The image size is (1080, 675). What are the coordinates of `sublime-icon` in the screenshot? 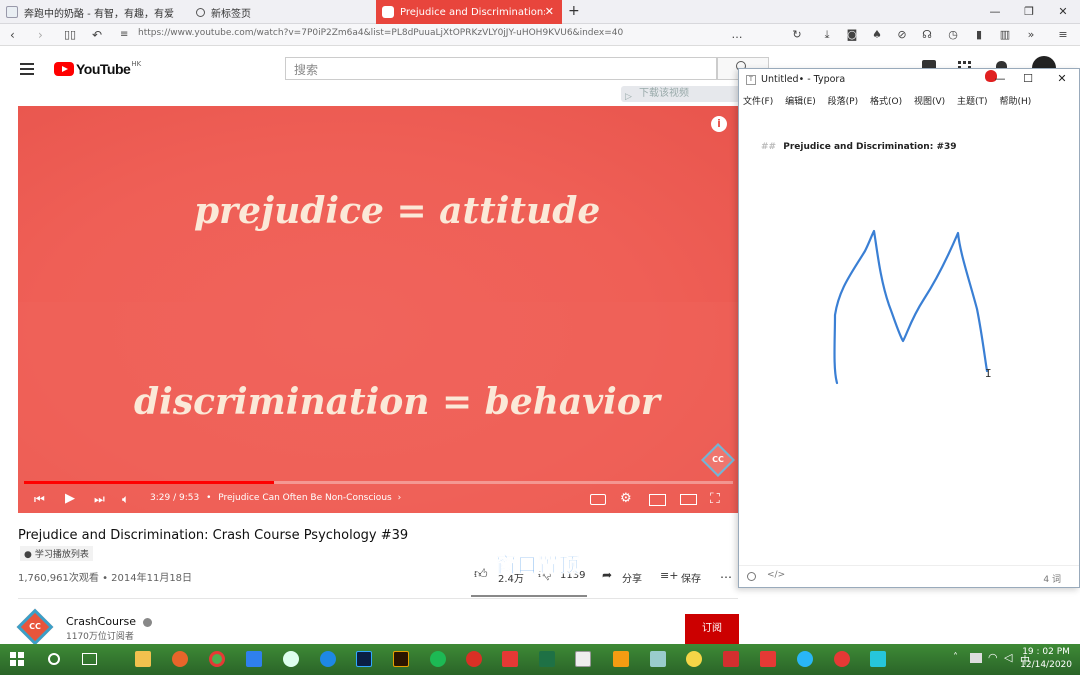 It's located at (621, 659).